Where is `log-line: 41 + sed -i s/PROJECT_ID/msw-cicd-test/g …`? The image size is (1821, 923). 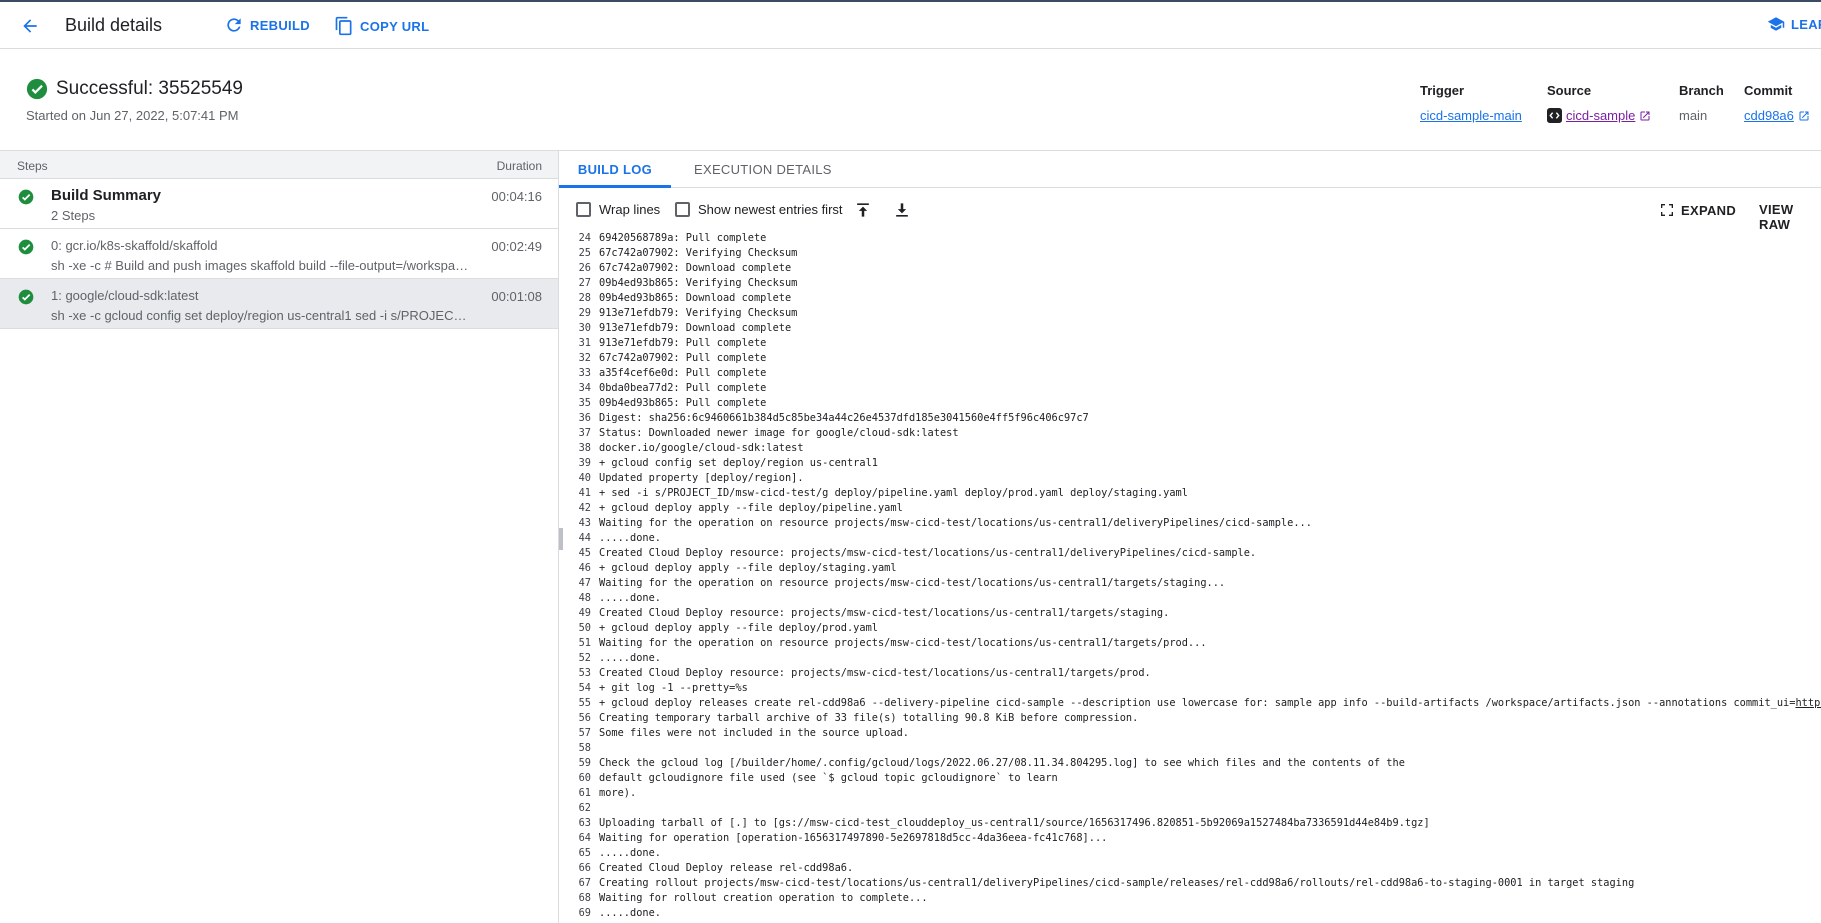 log-line: 41 + sed -i s/PROJECT_ID/msw-cicd-test/g … is located at coordinates (1190, 493).